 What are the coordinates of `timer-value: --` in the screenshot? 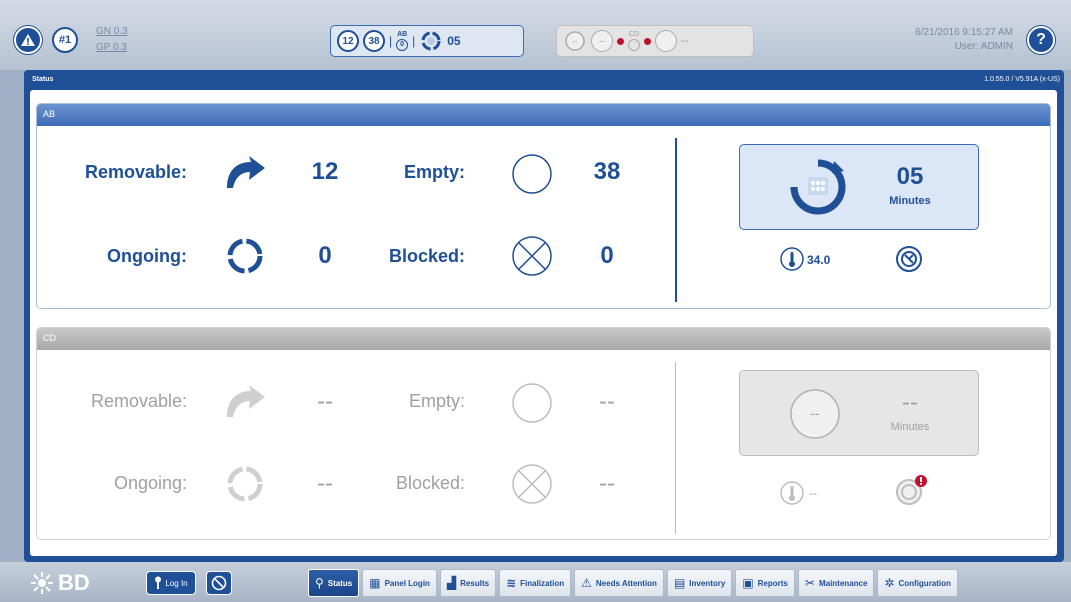 It's located at (910, 402).